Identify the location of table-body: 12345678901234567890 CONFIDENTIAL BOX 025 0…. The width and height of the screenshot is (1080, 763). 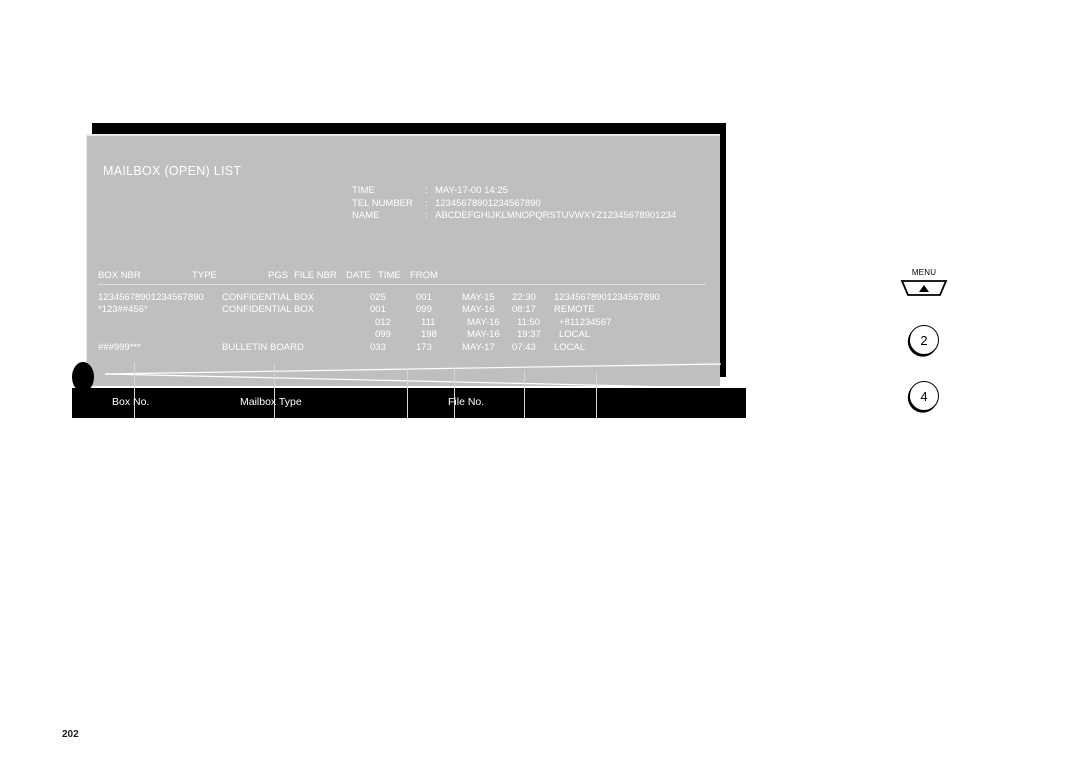
(402, 326).